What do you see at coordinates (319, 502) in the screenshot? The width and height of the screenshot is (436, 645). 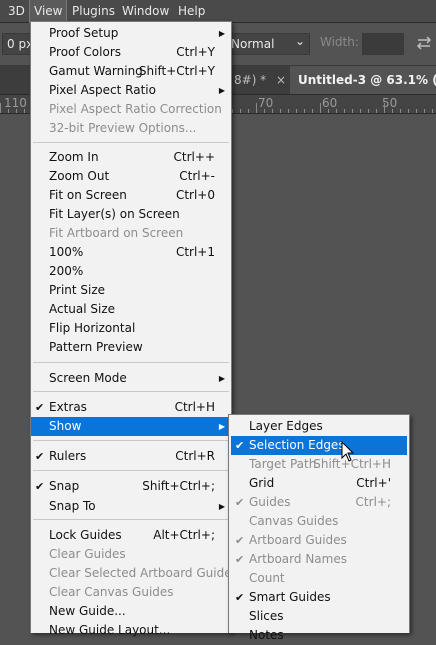 I see `show-menu-item-guides: ✔ Guides Ctrl+;` at bounding box center [319, 502].